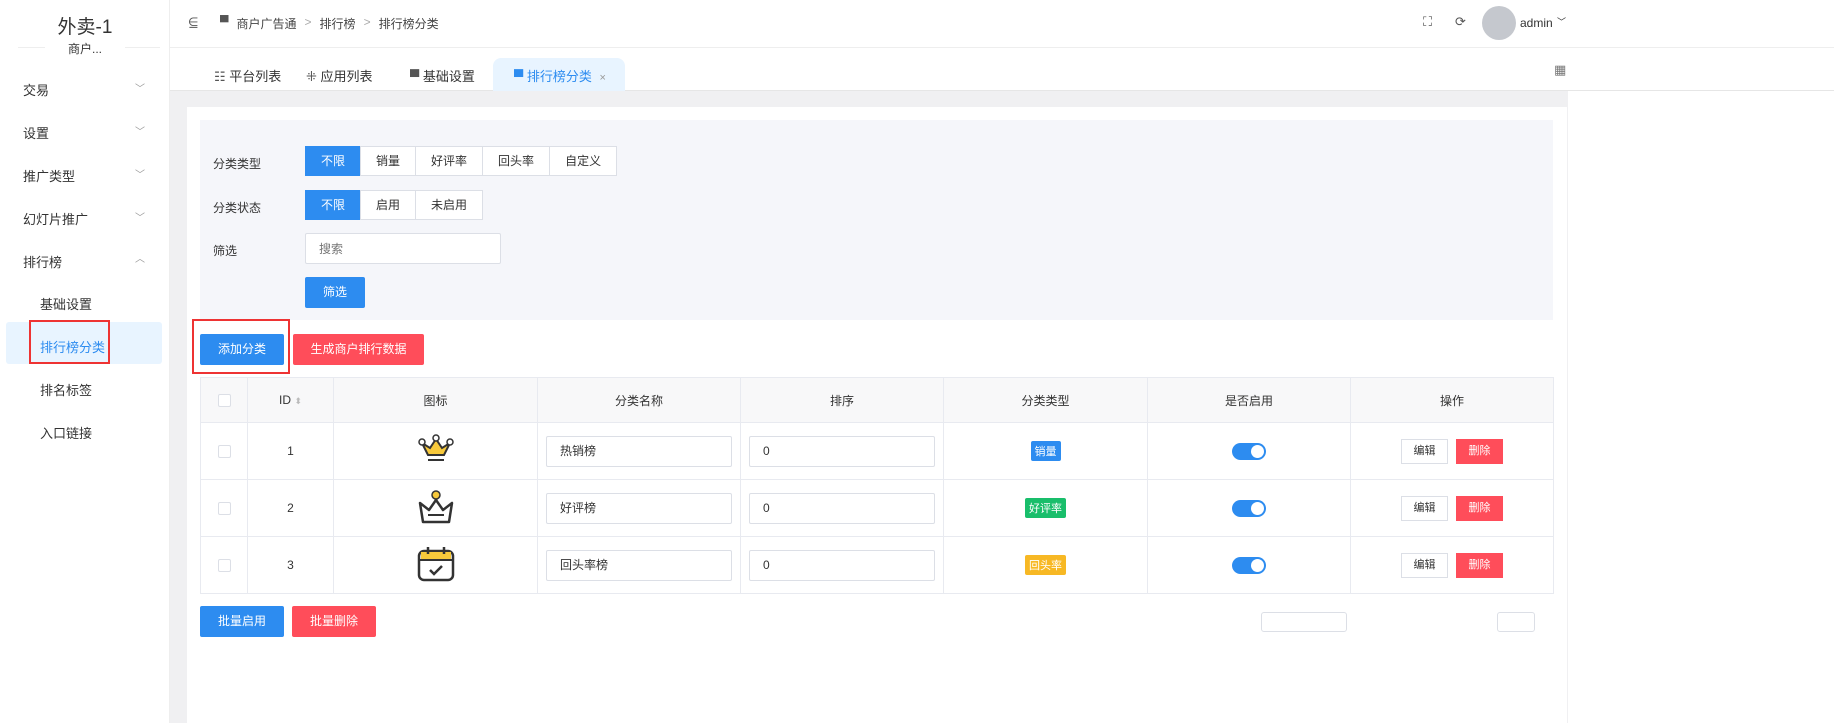 This screenshot has width=1834, height=723. Describe the element at coordinates (403, 248) in the screenshot. I see `search-input` at that location.